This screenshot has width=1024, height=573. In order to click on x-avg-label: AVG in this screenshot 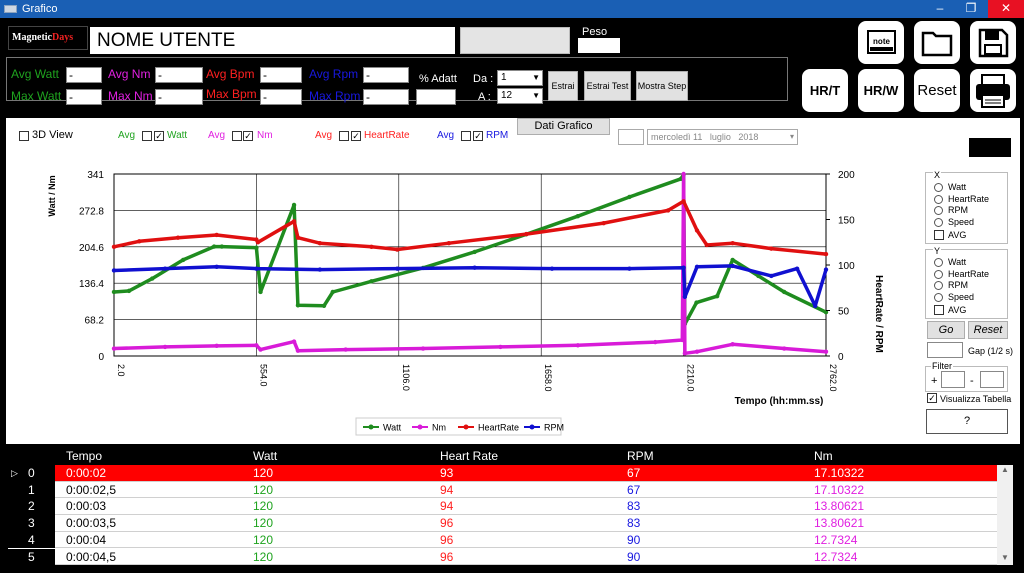, I will do `click(957, 235)`.